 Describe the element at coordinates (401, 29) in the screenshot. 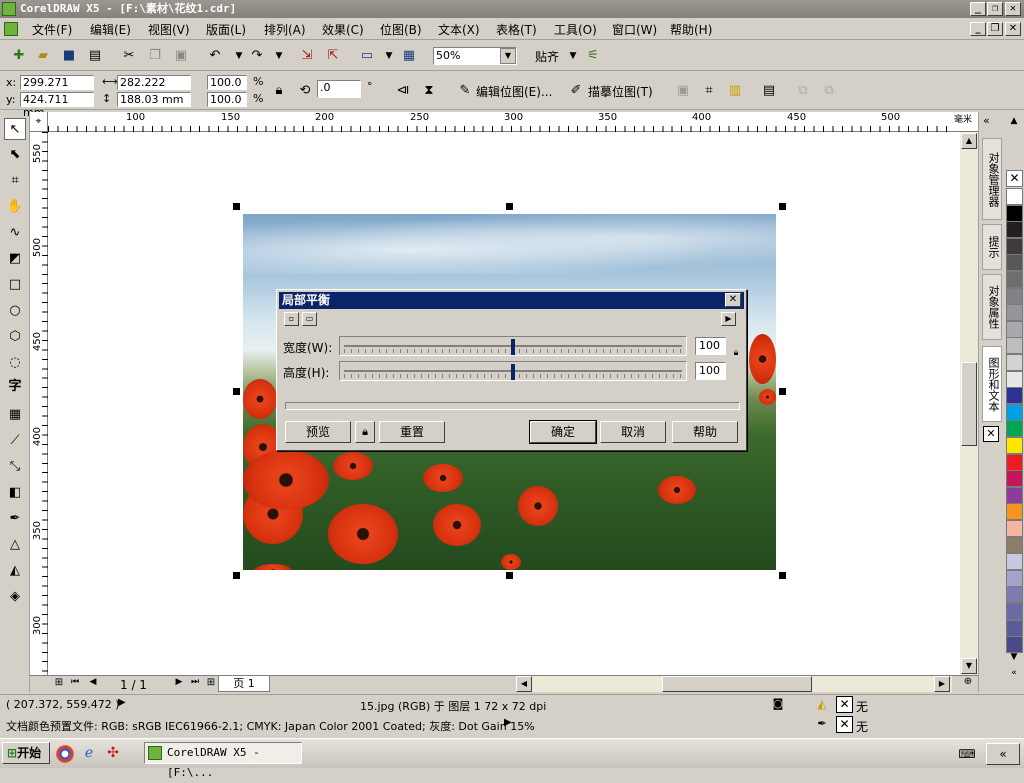

I see `menu-bitmaps: 位图(B)` at that location.